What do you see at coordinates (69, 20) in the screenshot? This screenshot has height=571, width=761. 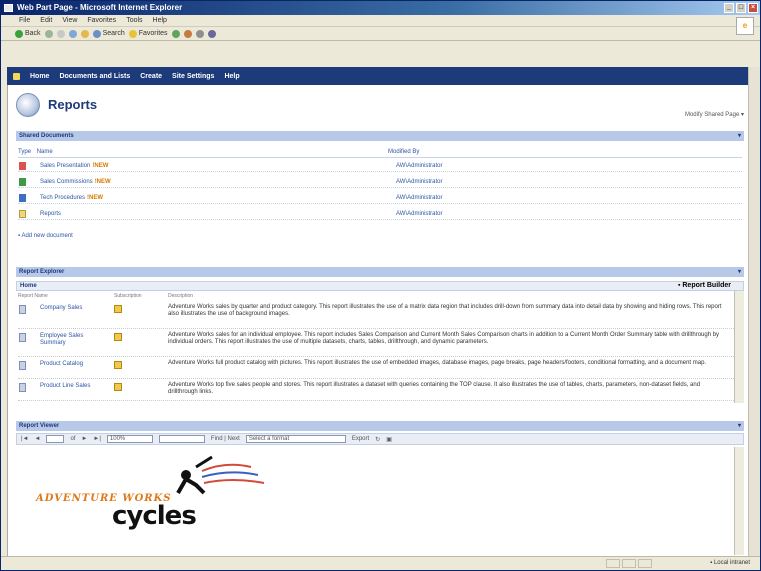 I see `menu-view: View` at bounding box center [69, 20].